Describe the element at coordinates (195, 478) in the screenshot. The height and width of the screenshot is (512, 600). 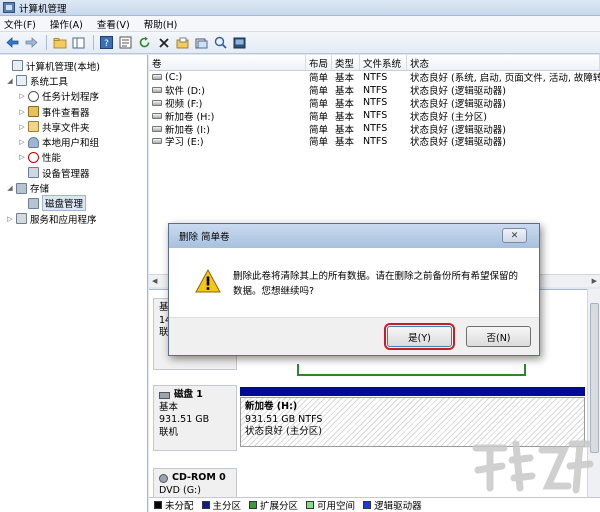
I see `cdrom-name-row: CD-ROM 0` at that location.